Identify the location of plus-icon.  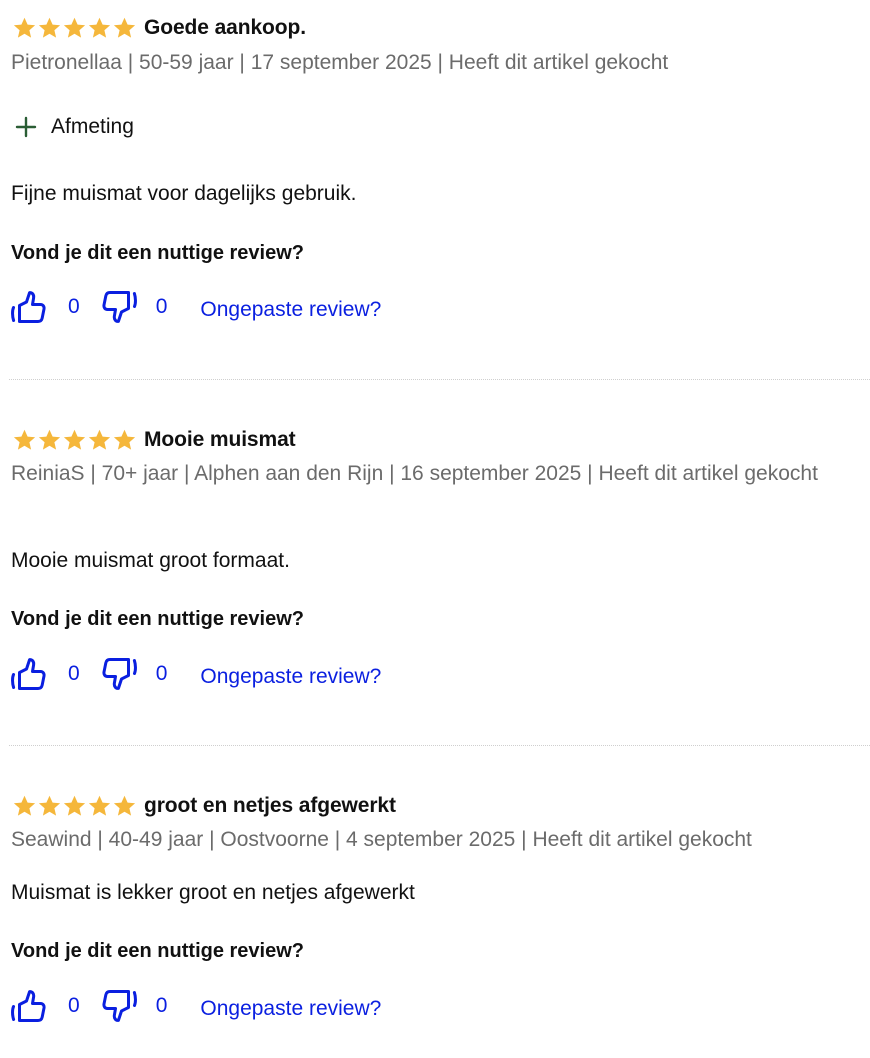
(26, 127).